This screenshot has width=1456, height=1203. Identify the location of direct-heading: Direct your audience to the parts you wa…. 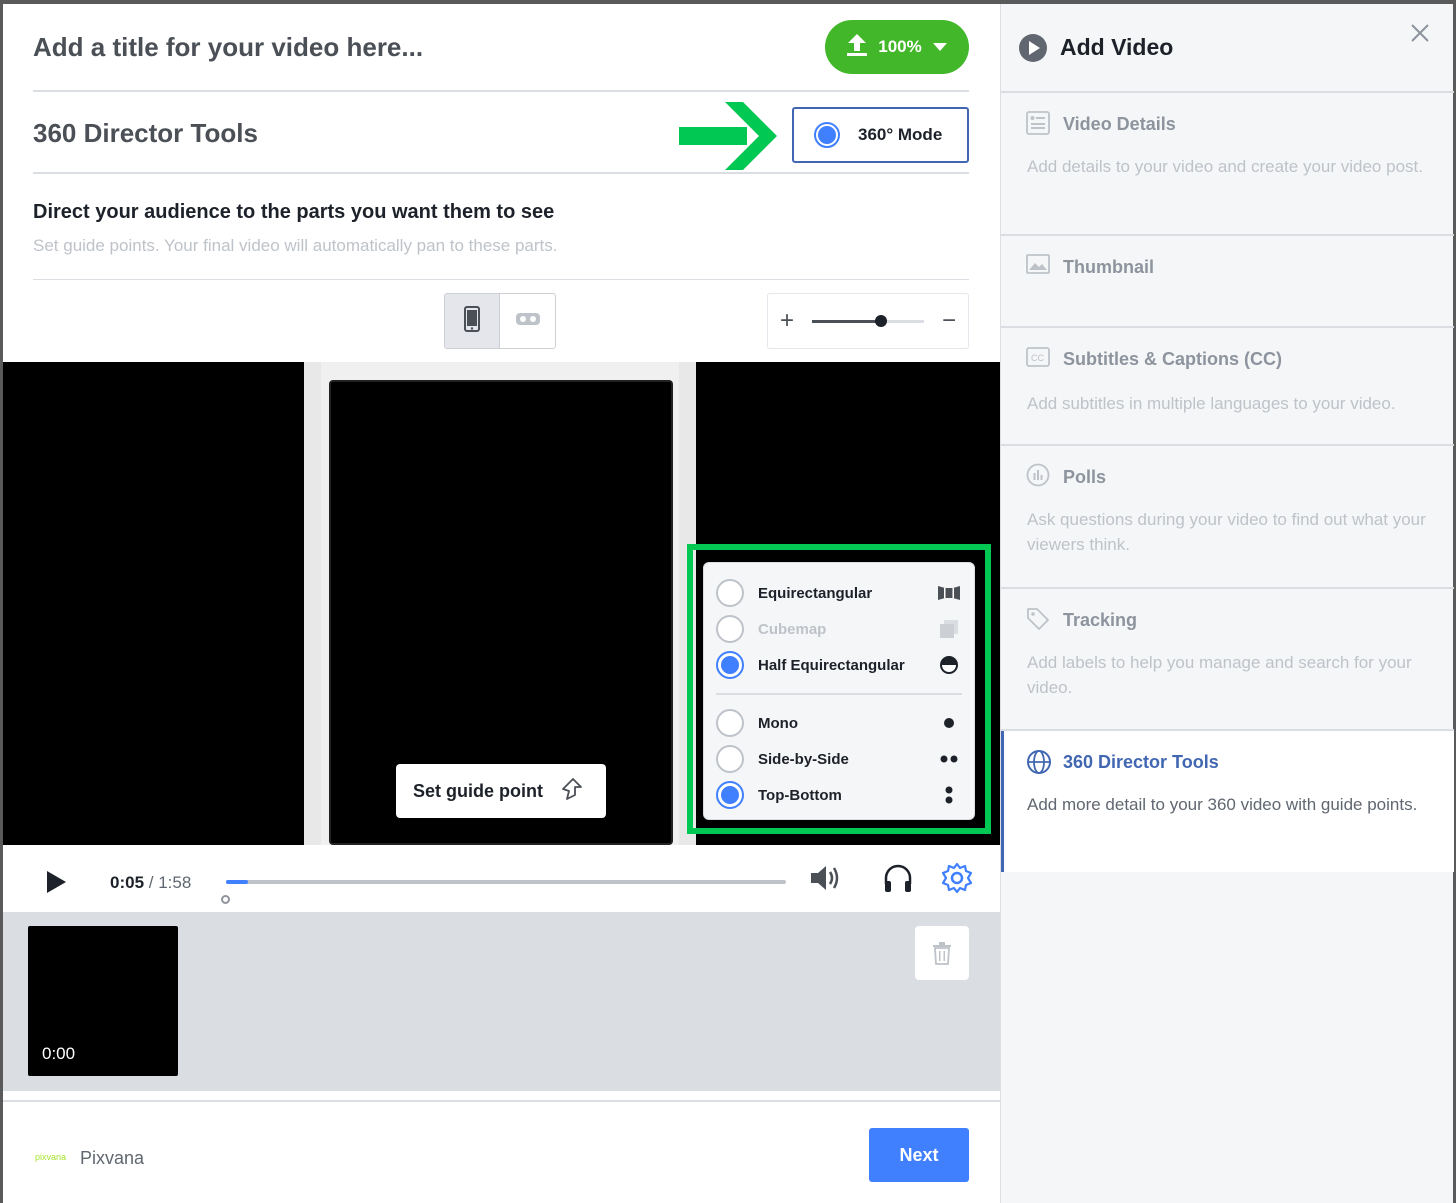
(294, 212).